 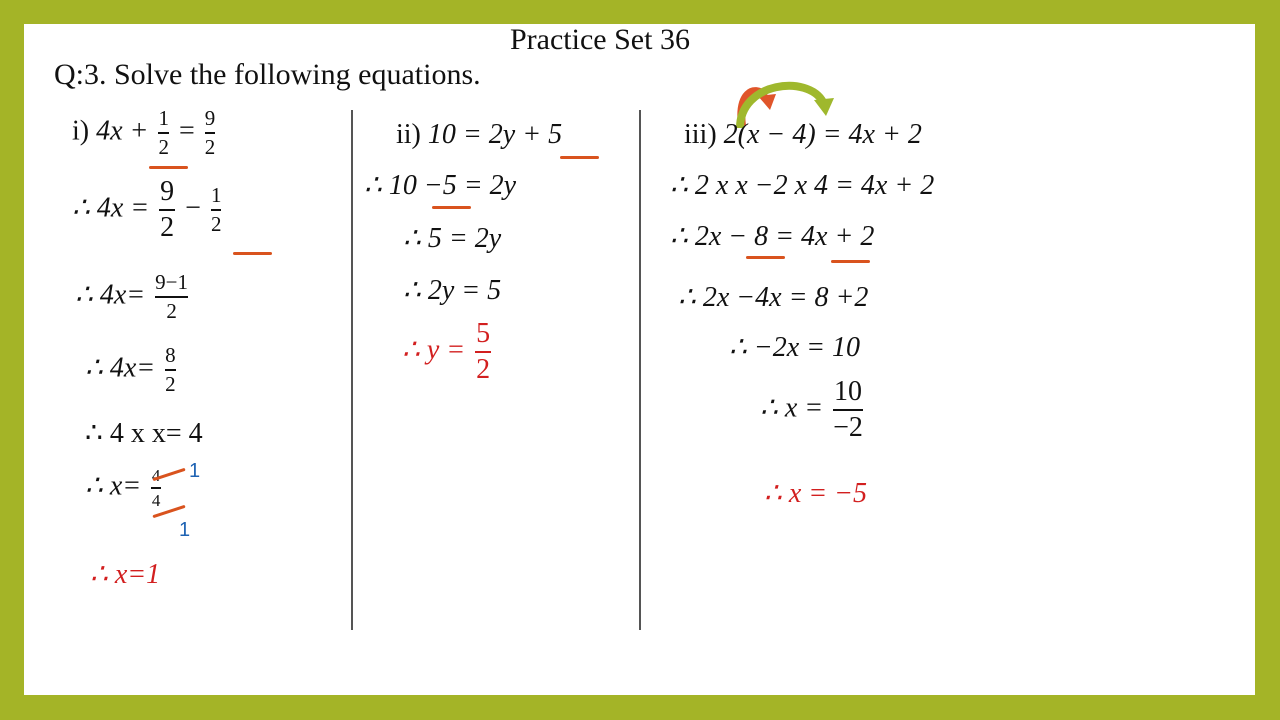 What do you see at coordinates (452, 290) in the screenshot?
I see `part2-step4: ∴ 2y = 5` at bounding box center [452, 290].